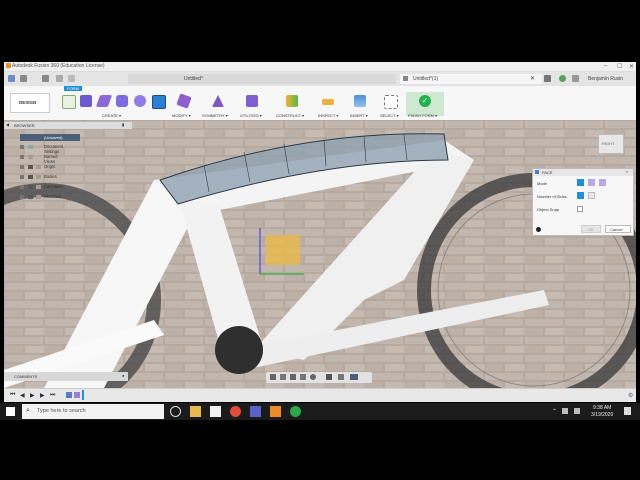  What do you see at coordinates (602, 408) in the screenshot?
I see `clock-time: 9:38 AM` at bounding box center [602, 408].